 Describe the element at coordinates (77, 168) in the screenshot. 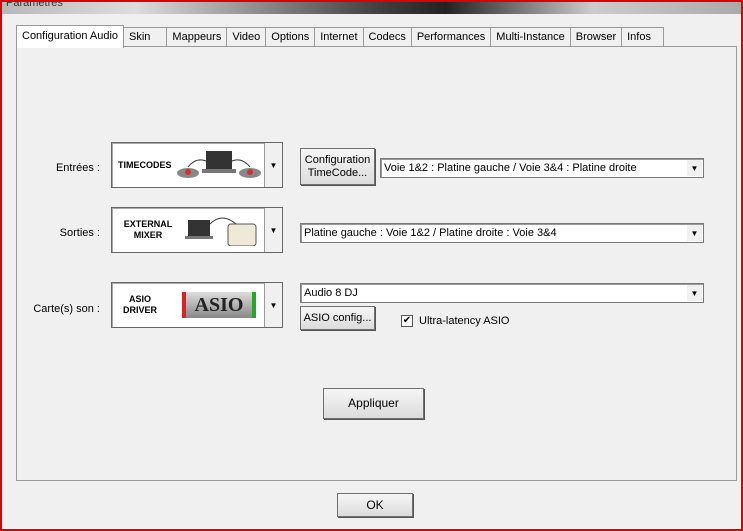

I see `inputs-label: Entrées :` at that location.